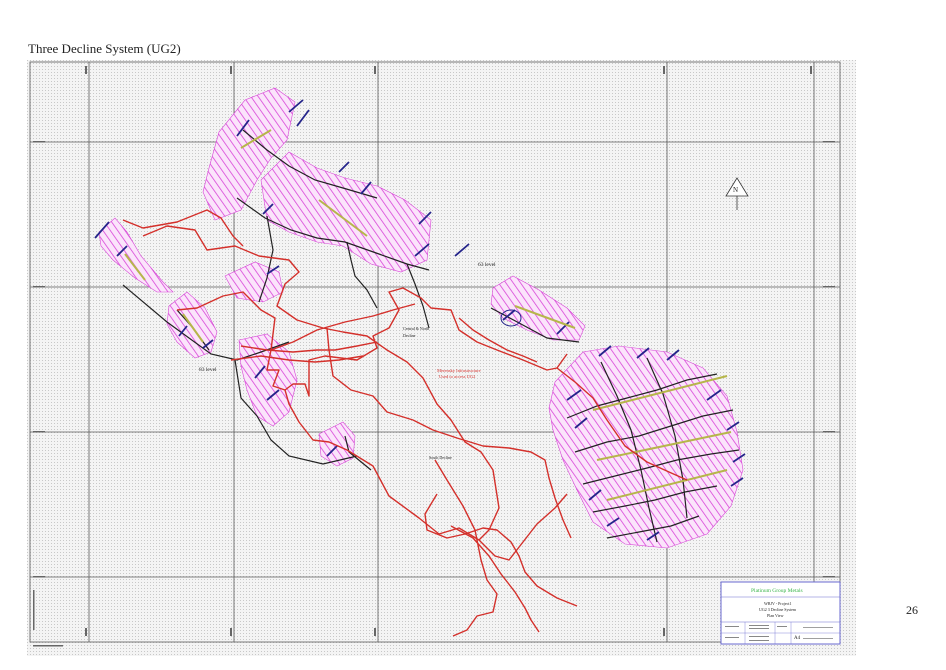 The height and width of the screenshot is (670, 946). Describe the element at coordinates (912, 610) in the screenshot. I see `page-number: 26` at that location.